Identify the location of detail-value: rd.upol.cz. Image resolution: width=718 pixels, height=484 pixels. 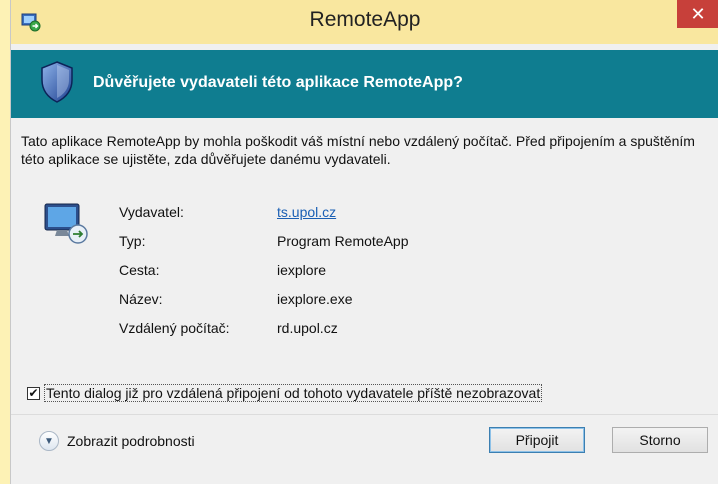
(307, 328).